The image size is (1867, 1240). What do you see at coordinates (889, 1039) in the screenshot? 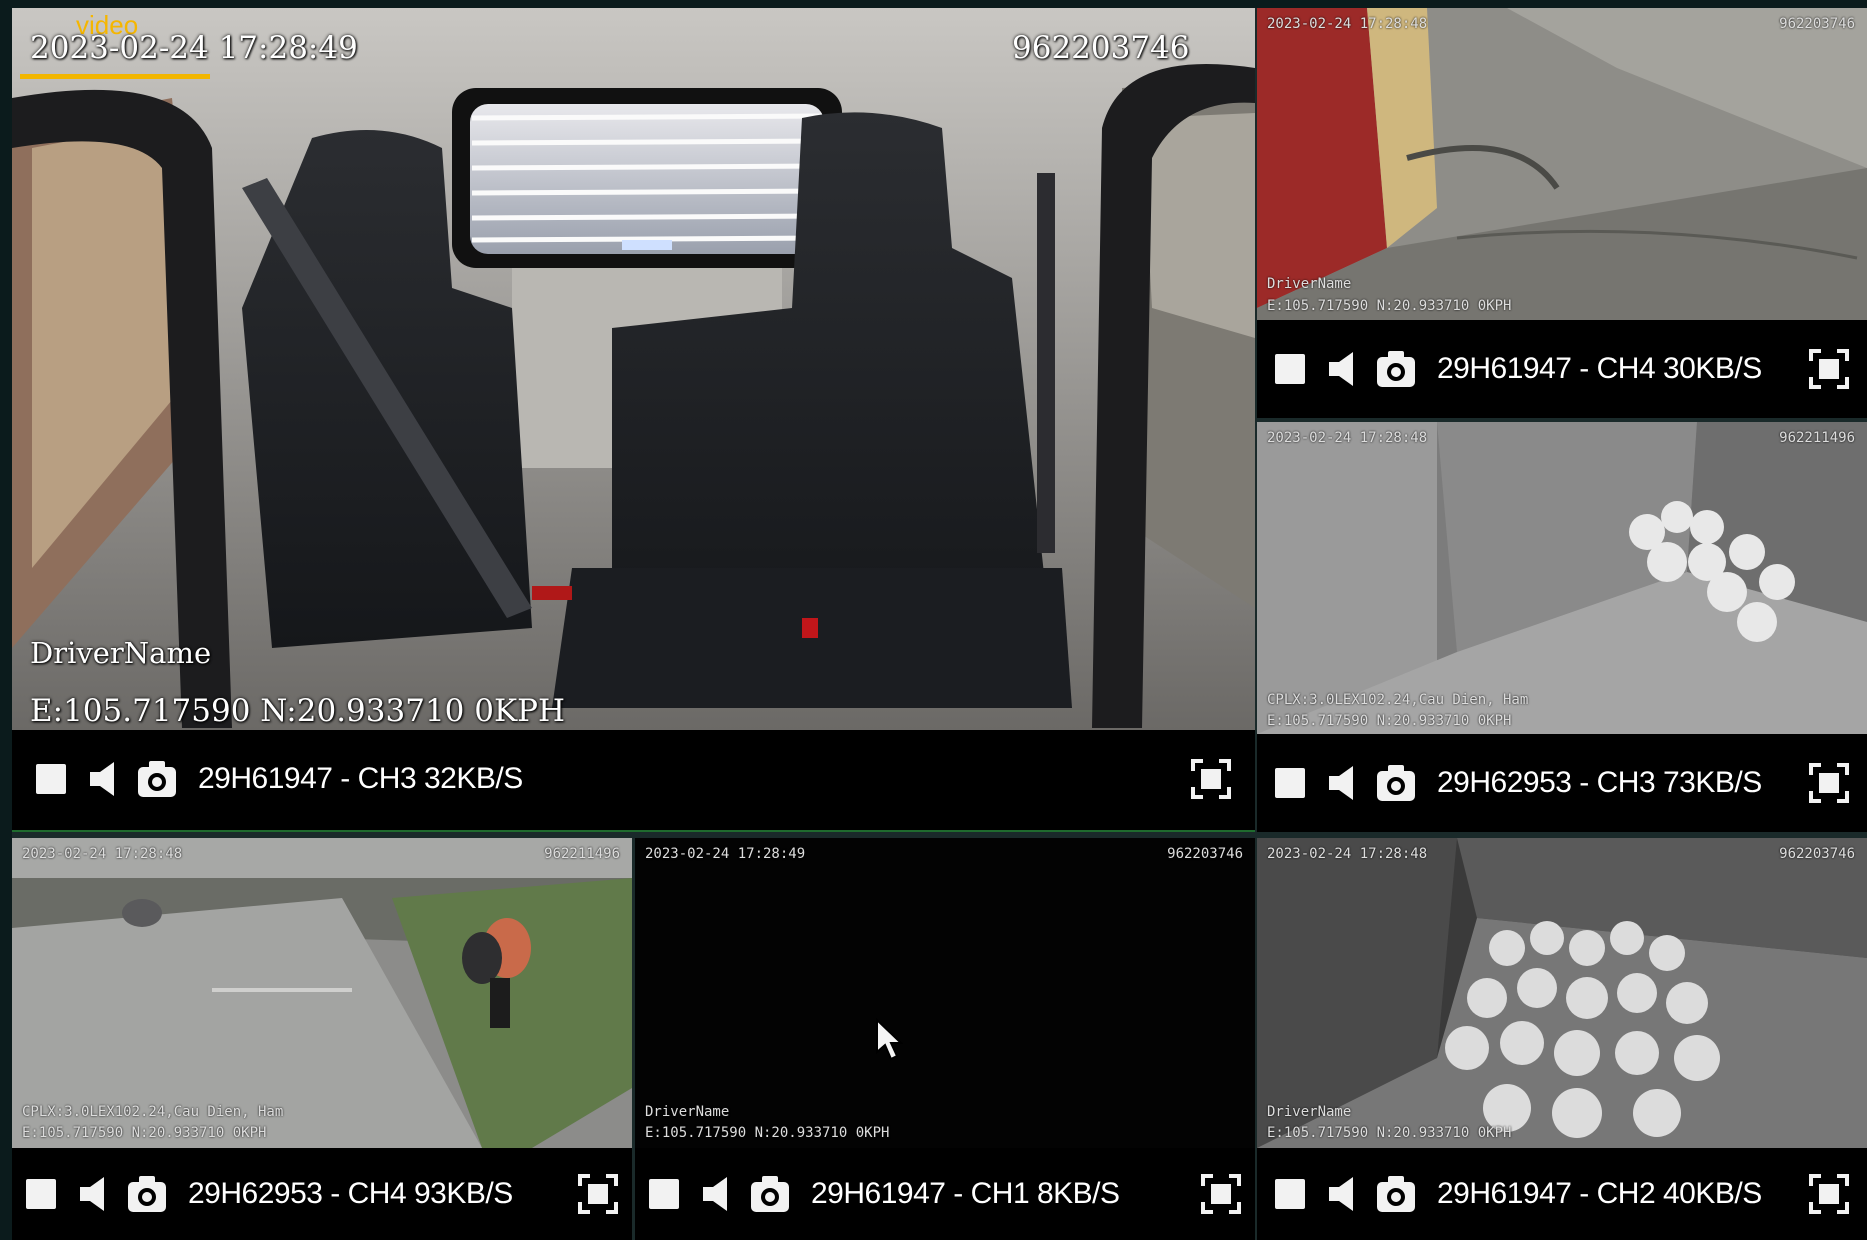
I see `mouse-pointer-icon` at bounding box center [889, 1039].